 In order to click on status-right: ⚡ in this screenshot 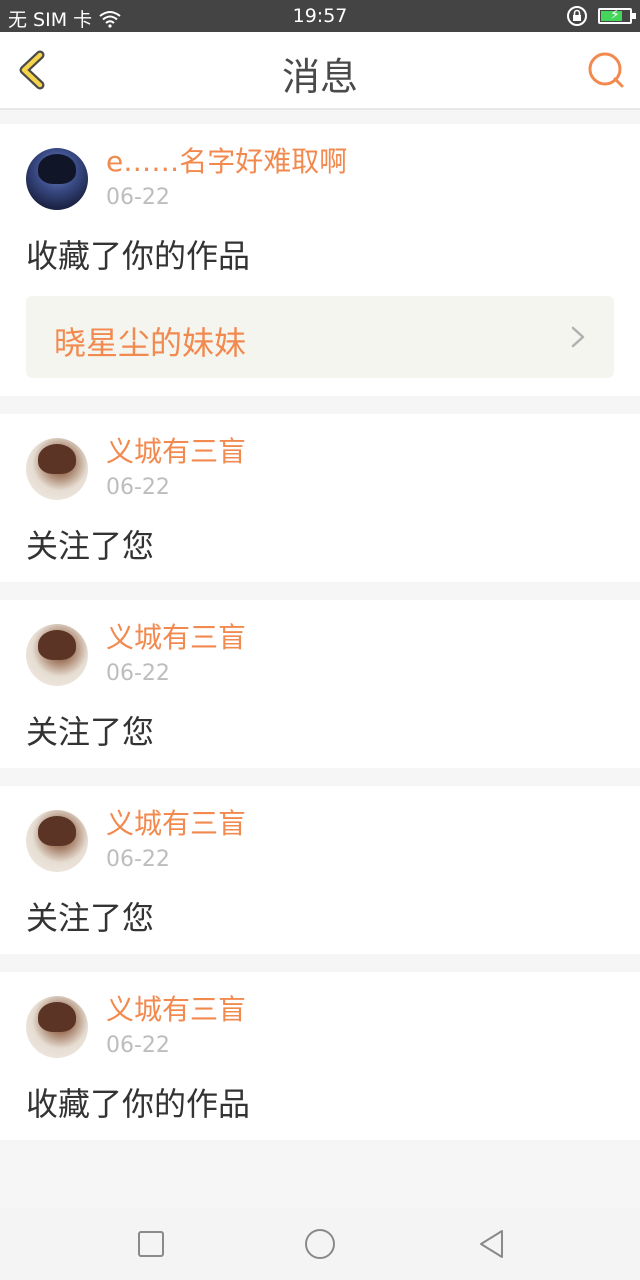, I will do `click(601, 16)`.